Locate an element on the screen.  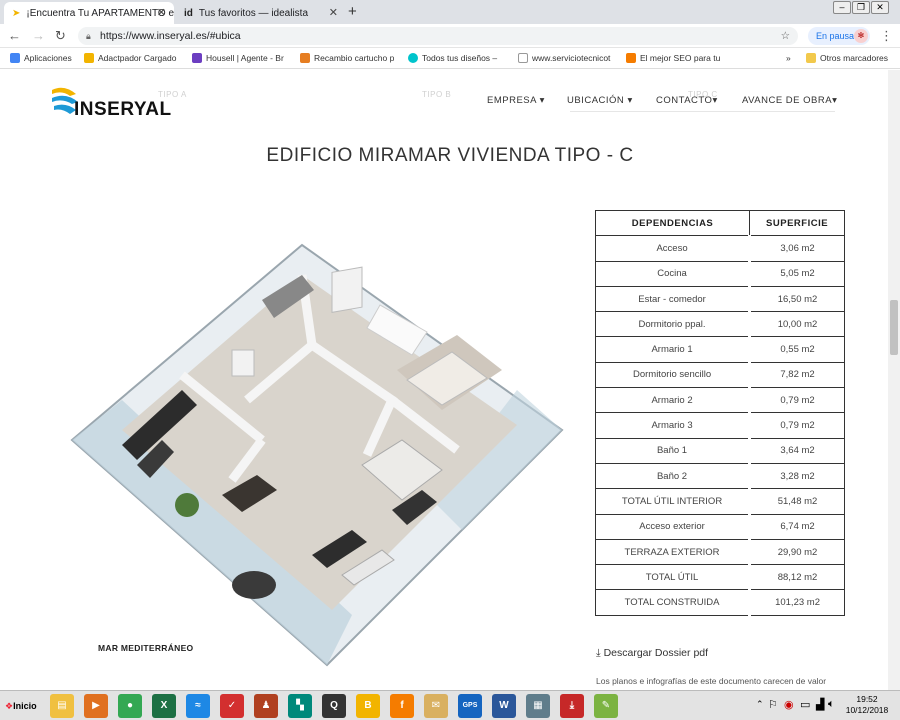
room-area: 0,79 m2 is located at coordinates (796, 425).